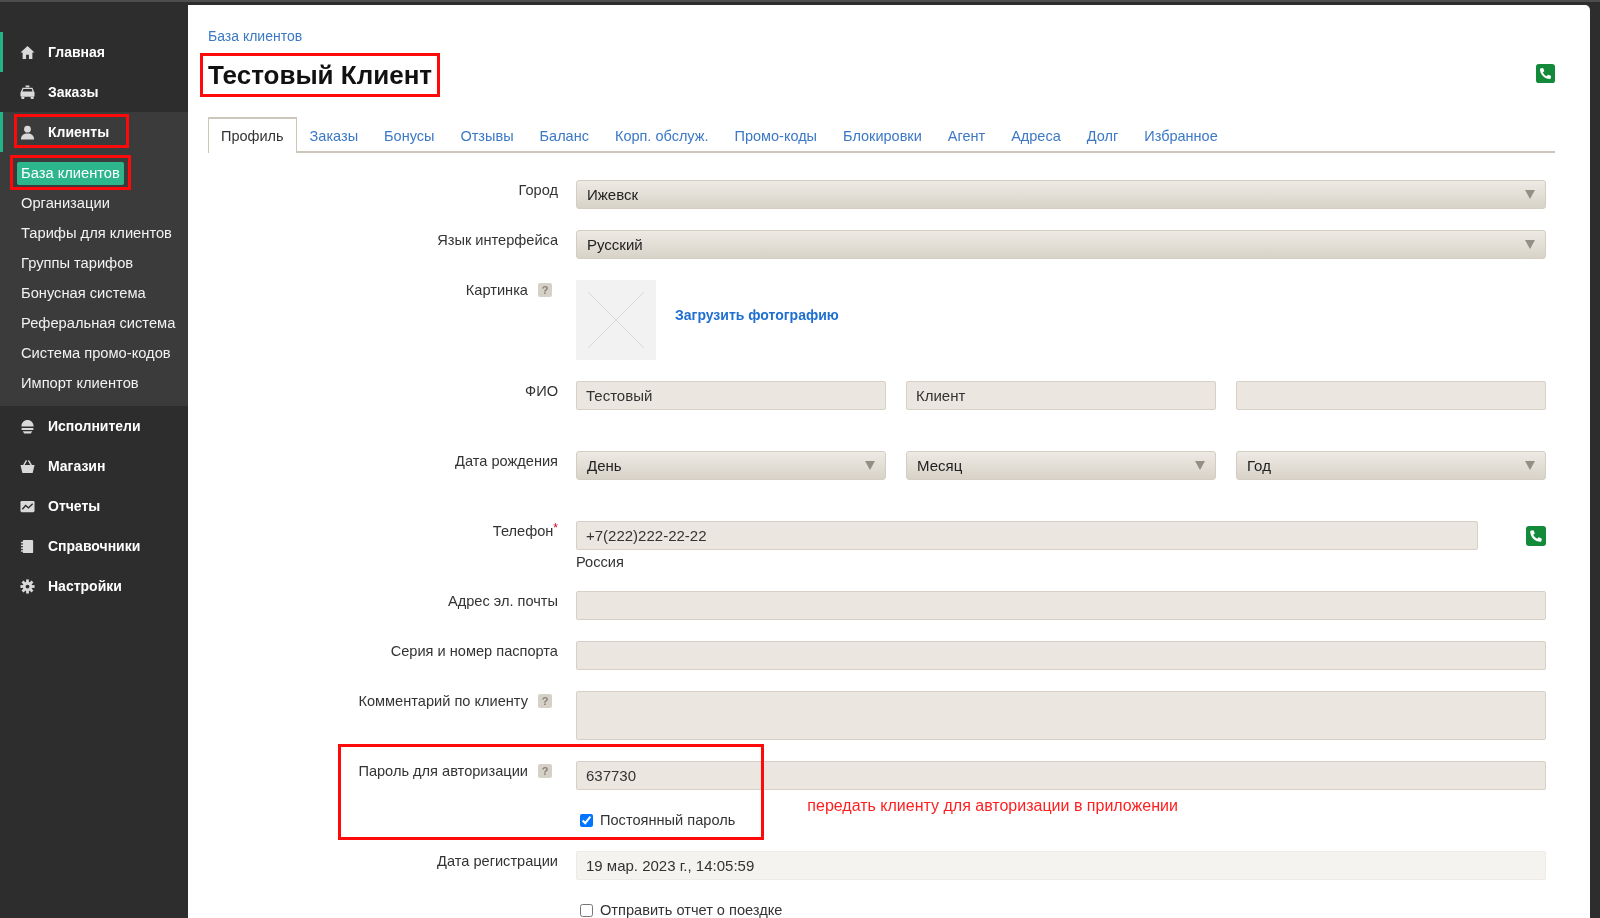 This screenshot has height=918, width=1600. What do you see at coordinates (506, 461) in the screenshot?
I see `field-label: Дата рождения` at bounding box center [506, 461].